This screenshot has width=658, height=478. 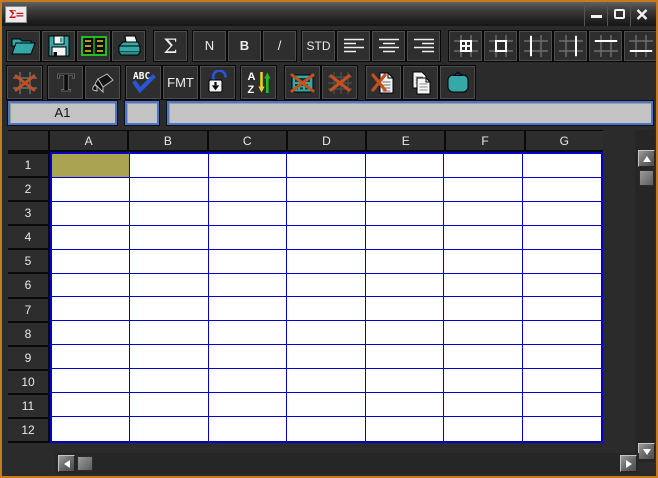 I want to click on row-header-8: 8, so click(x=28, y=333).